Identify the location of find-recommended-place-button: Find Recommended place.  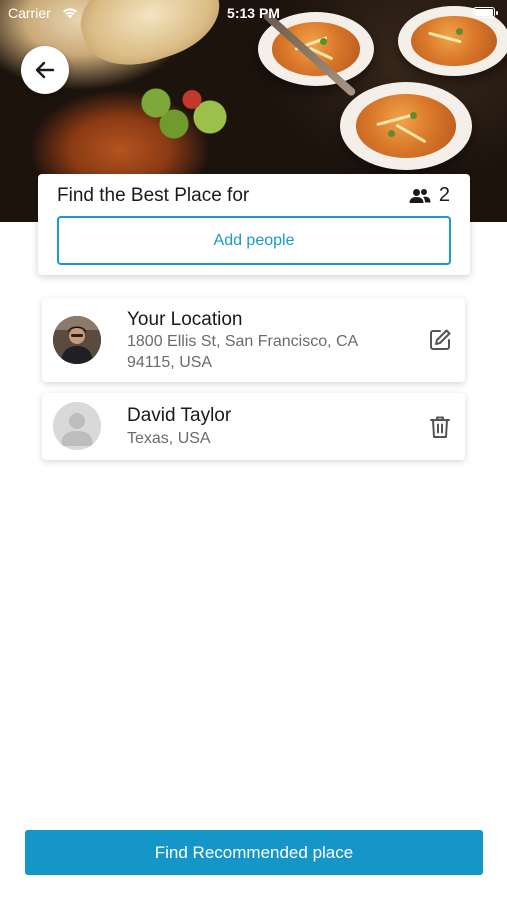
(254, 852).